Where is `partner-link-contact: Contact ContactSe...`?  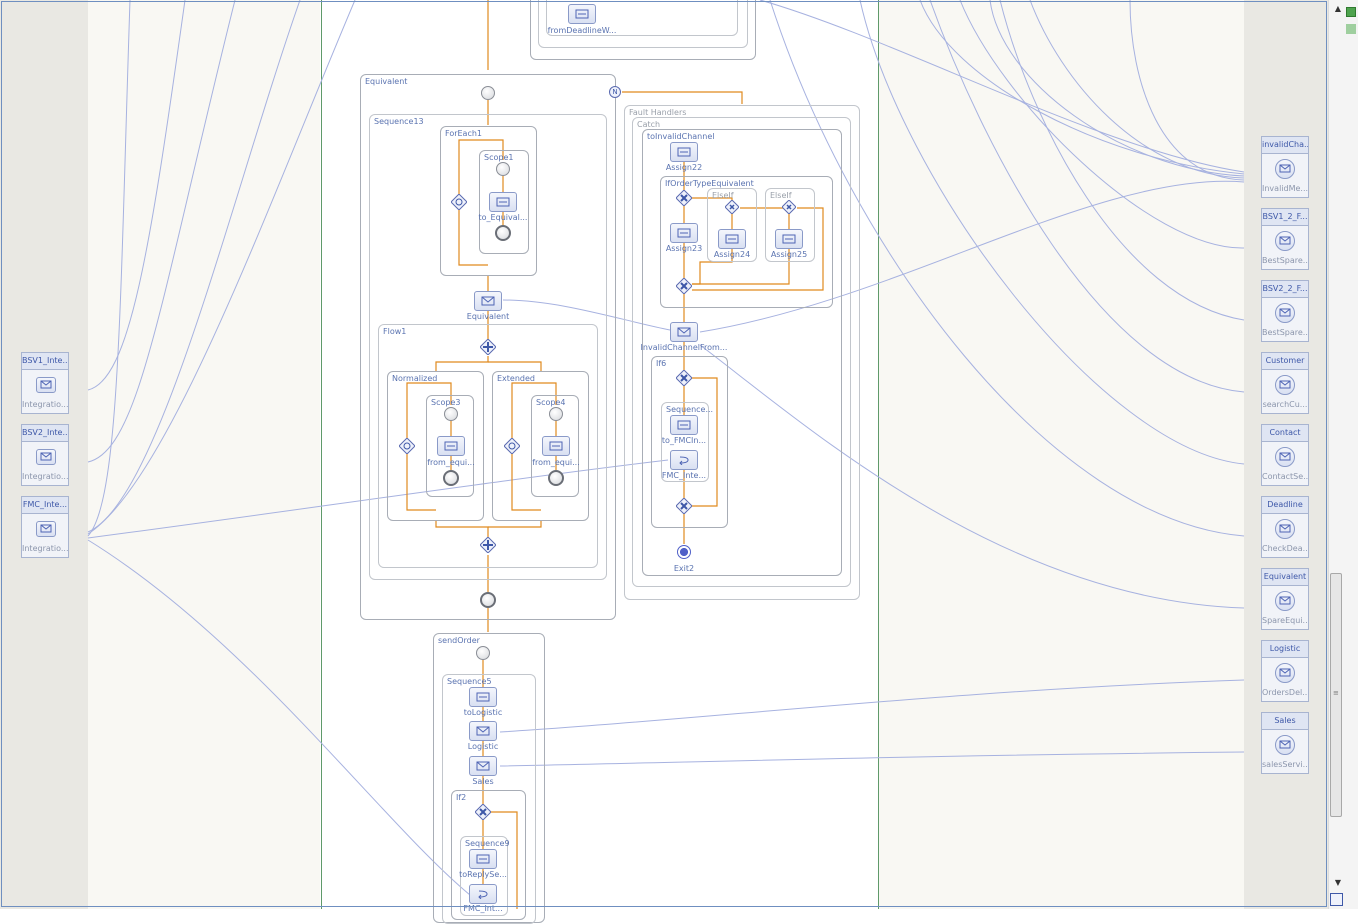
partner-link-contact: Contact ContactSe... is located at coordinates (1285, 455).